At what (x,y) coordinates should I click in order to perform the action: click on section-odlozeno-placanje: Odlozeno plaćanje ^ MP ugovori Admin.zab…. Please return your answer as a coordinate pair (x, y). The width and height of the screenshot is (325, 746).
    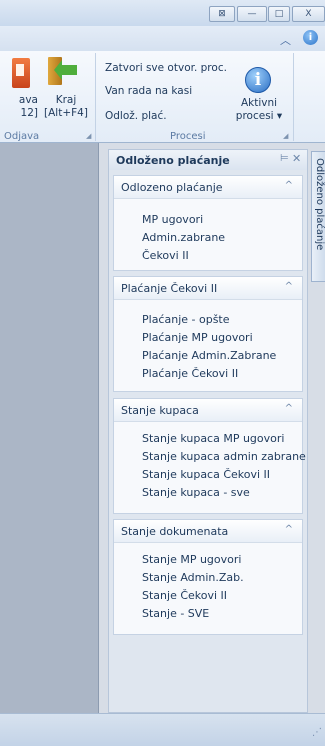
    Looking at the image, I should click on (208, 223).